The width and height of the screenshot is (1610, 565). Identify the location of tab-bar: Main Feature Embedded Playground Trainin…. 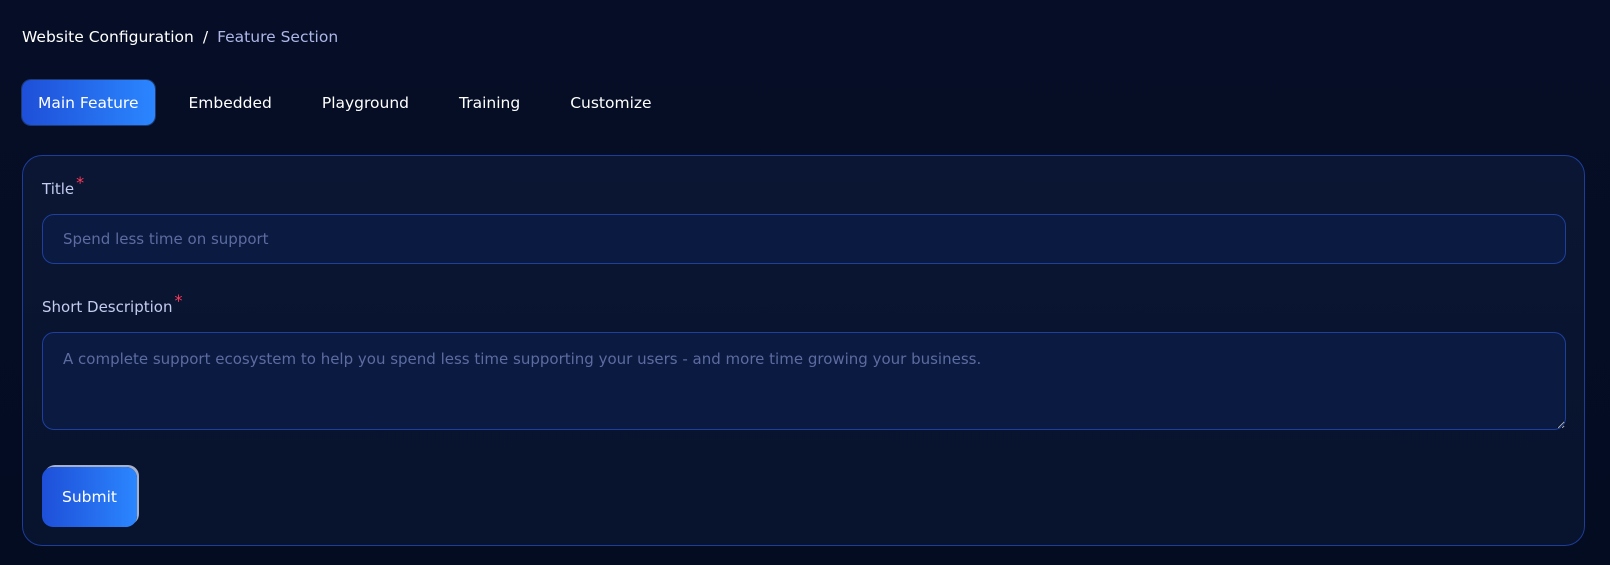
(354, 102).